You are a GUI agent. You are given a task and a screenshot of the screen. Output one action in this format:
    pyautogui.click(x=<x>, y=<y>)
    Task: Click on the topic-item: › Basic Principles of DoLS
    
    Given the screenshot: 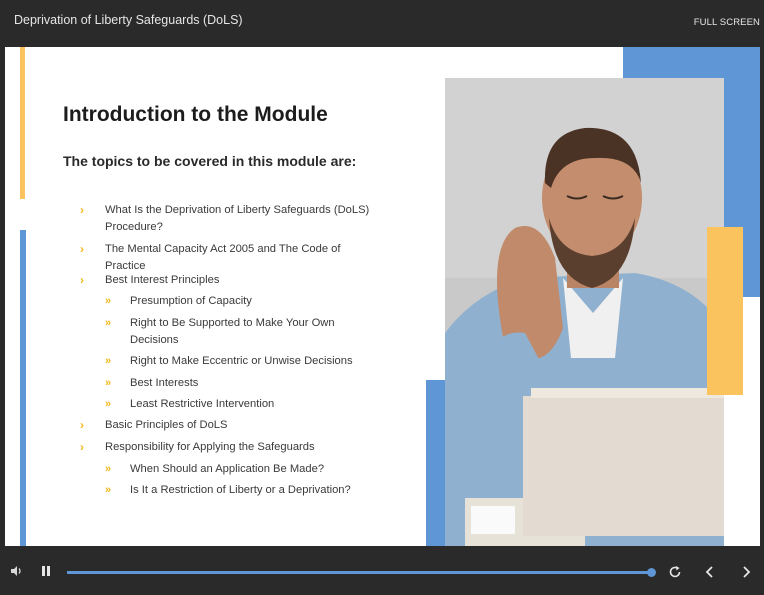 What is the action you would take?
    pyautogui.click(x=154, y=425)
    